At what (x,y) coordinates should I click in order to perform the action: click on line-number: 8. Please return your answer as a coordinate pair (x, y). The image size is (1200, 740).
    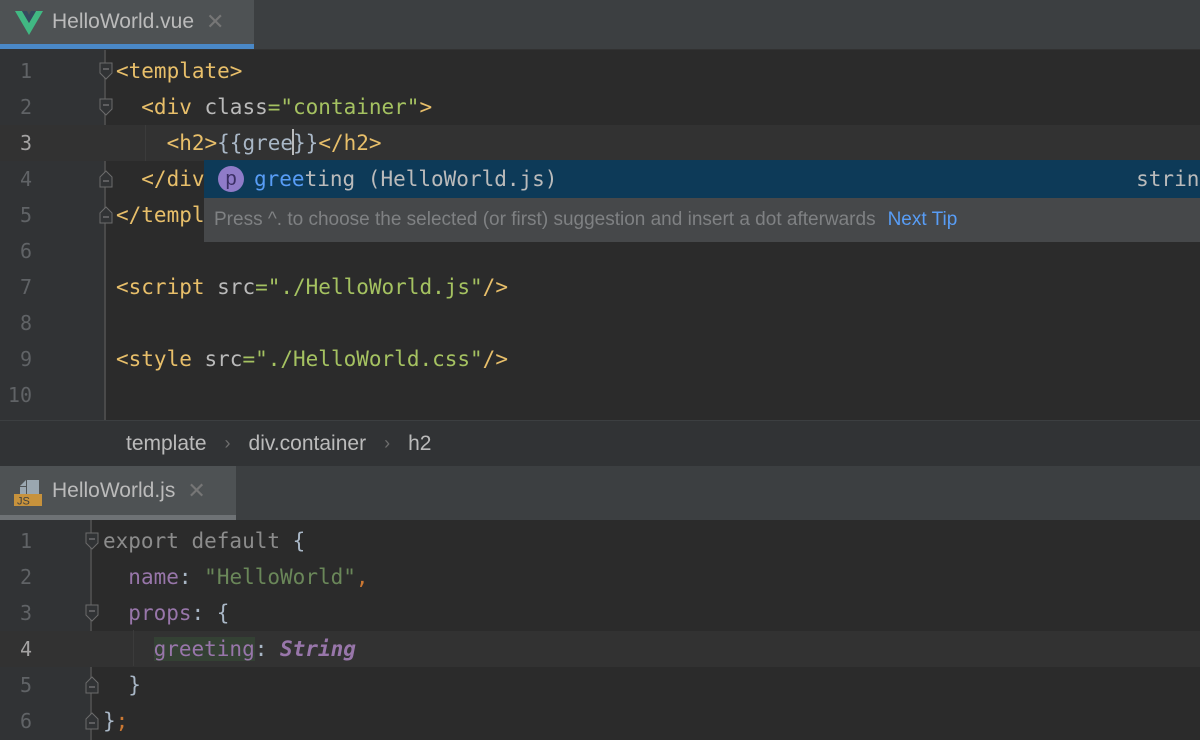
    Looking at the image, I should click on (25, 323).